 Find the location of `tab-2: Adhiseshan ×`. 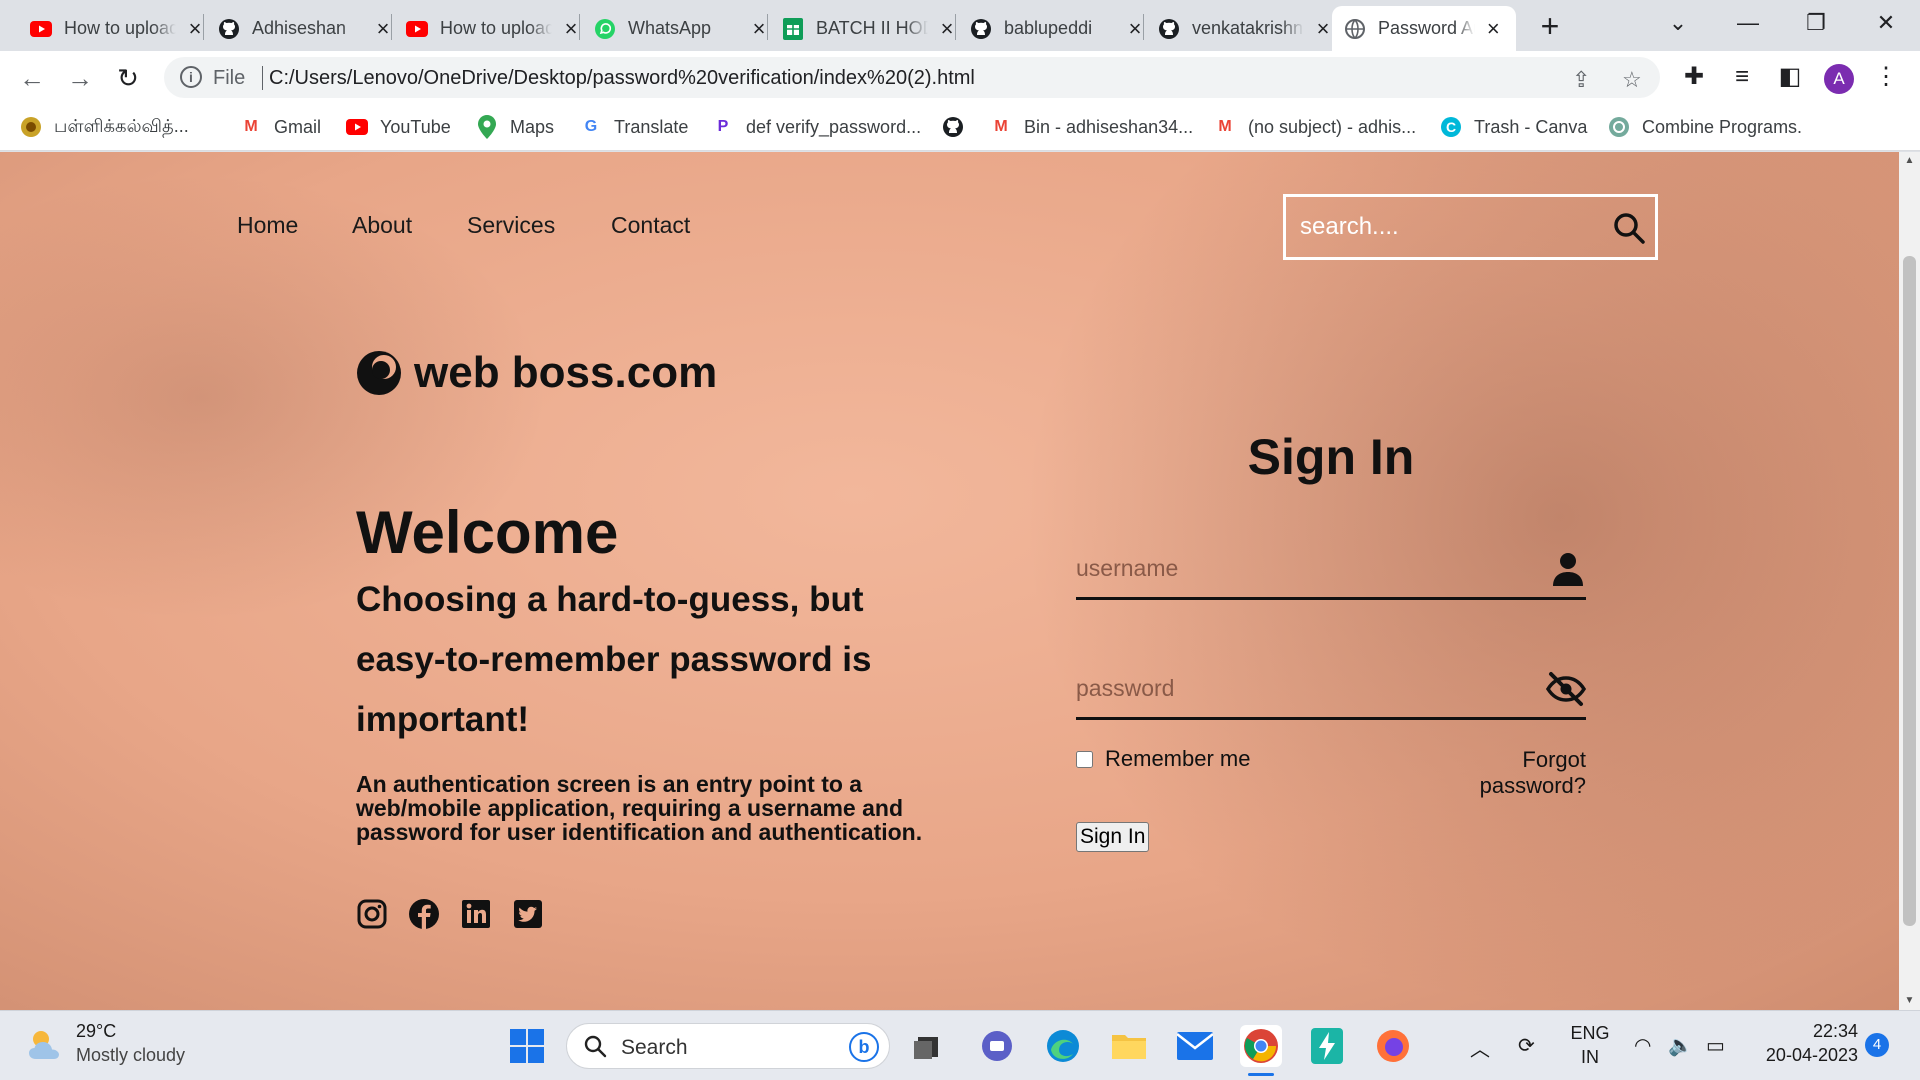

tab-2: Adhiseshan × is located at coordinates (306, 28).